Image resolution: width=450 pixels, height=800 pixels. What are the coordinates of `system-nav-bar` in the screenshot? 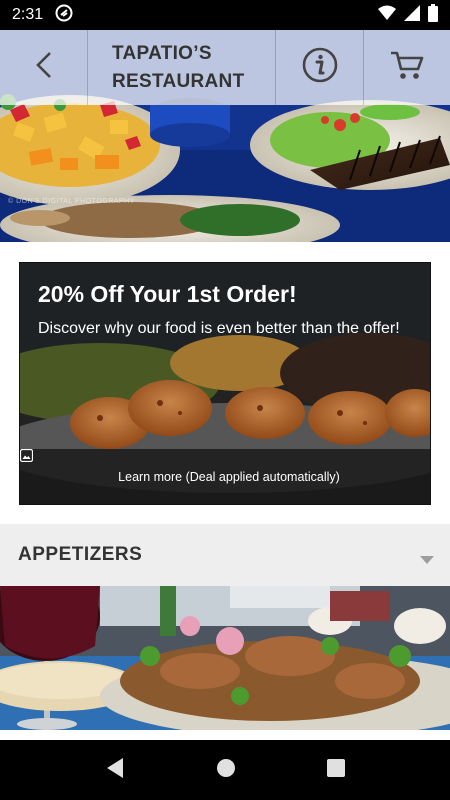 It's located at (225, 770).